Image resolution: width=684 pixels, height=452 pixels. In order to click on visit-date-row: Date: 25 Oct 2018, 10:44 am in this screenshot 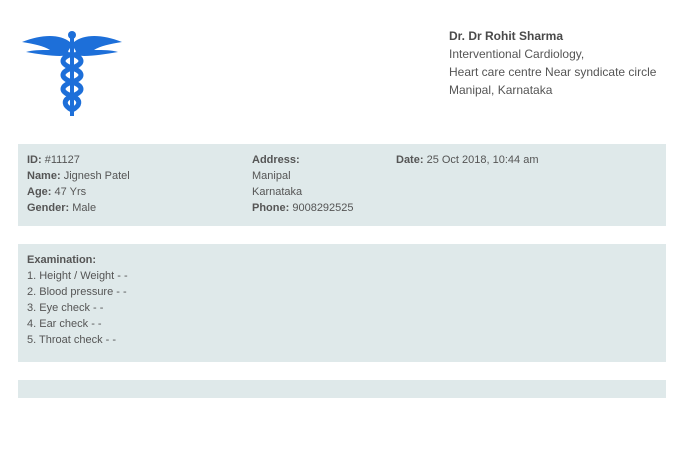, I will do `click(467, 160)`.